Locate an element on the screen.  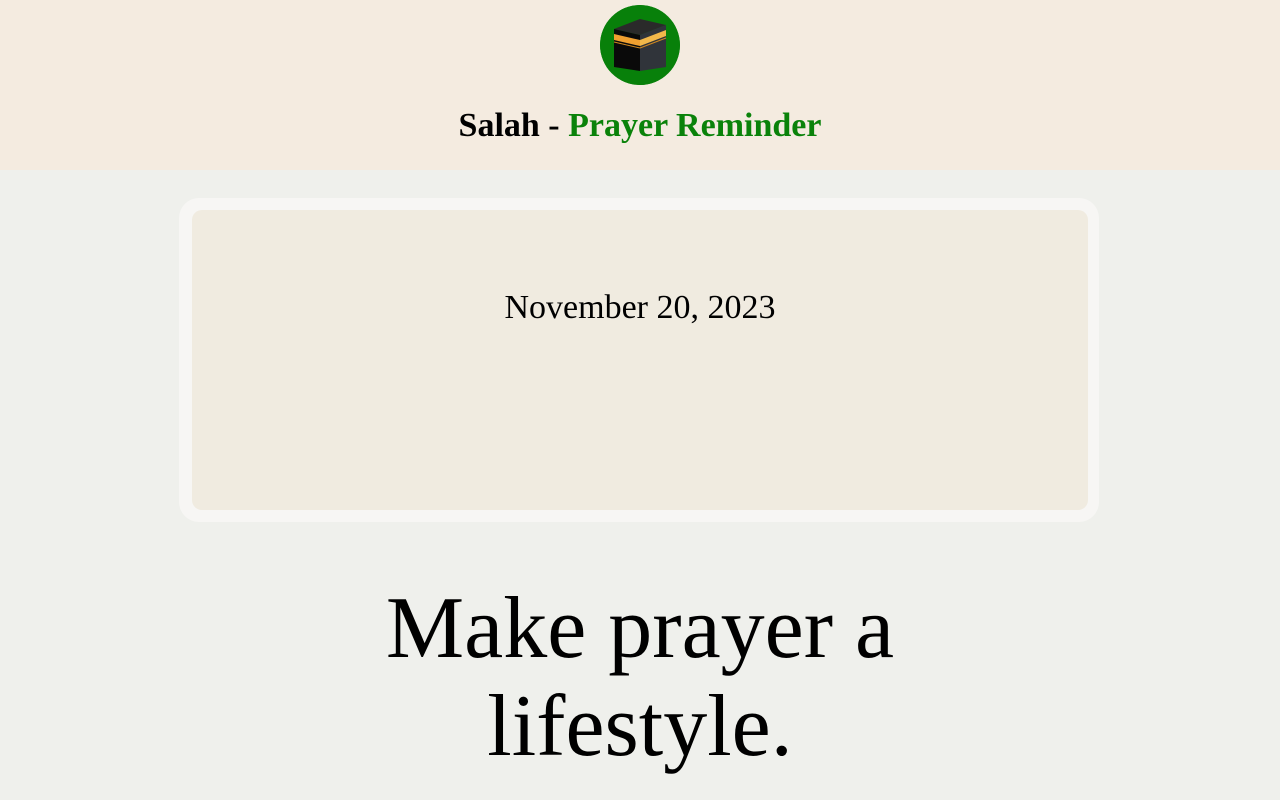
app-title: Salah - Prayer Reminder is located at coordinates (640, 126).